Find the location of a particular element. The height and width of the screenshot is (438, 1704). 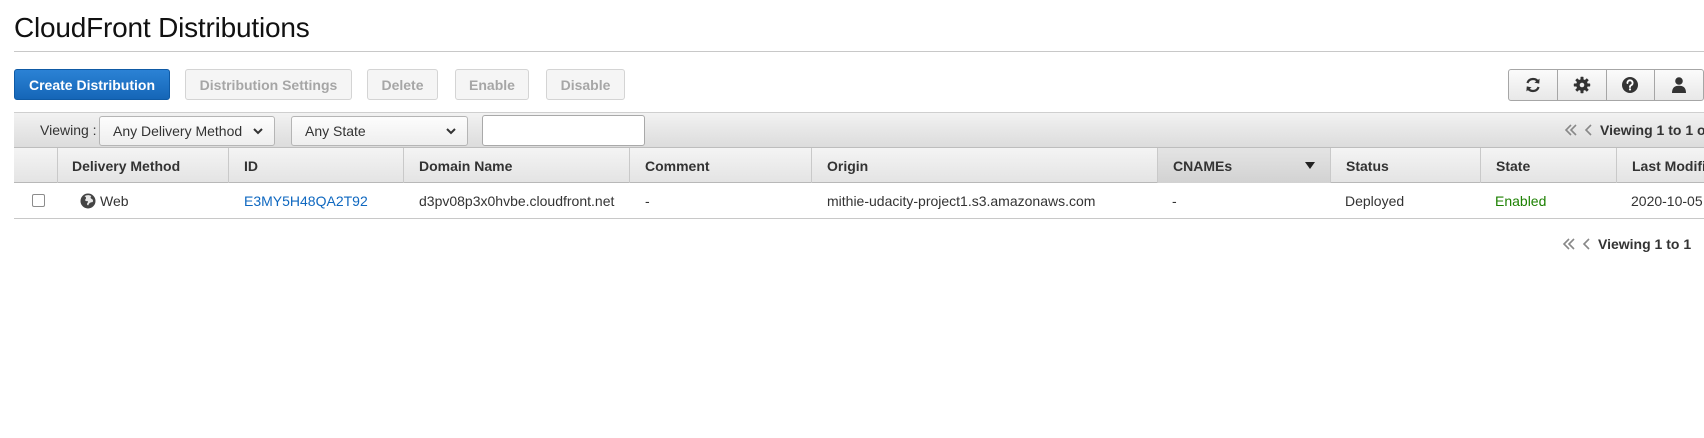

cell-last-modified: 2020-10-05 1 is located at coordinates (1667, 201).